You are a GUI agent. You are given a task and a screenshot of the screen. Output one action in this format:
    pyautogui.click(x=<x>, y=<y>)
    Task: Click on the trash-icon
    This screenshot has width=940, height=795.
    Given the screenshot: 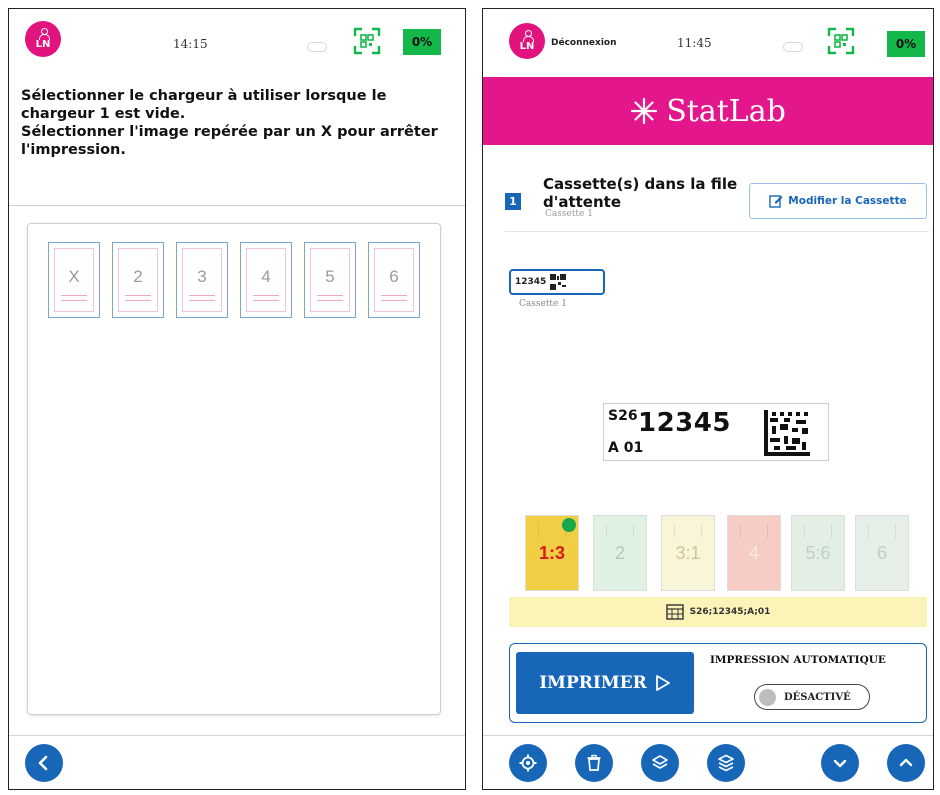 What is the action you would take?
    pyautogui.click(x=594, y=762)
    